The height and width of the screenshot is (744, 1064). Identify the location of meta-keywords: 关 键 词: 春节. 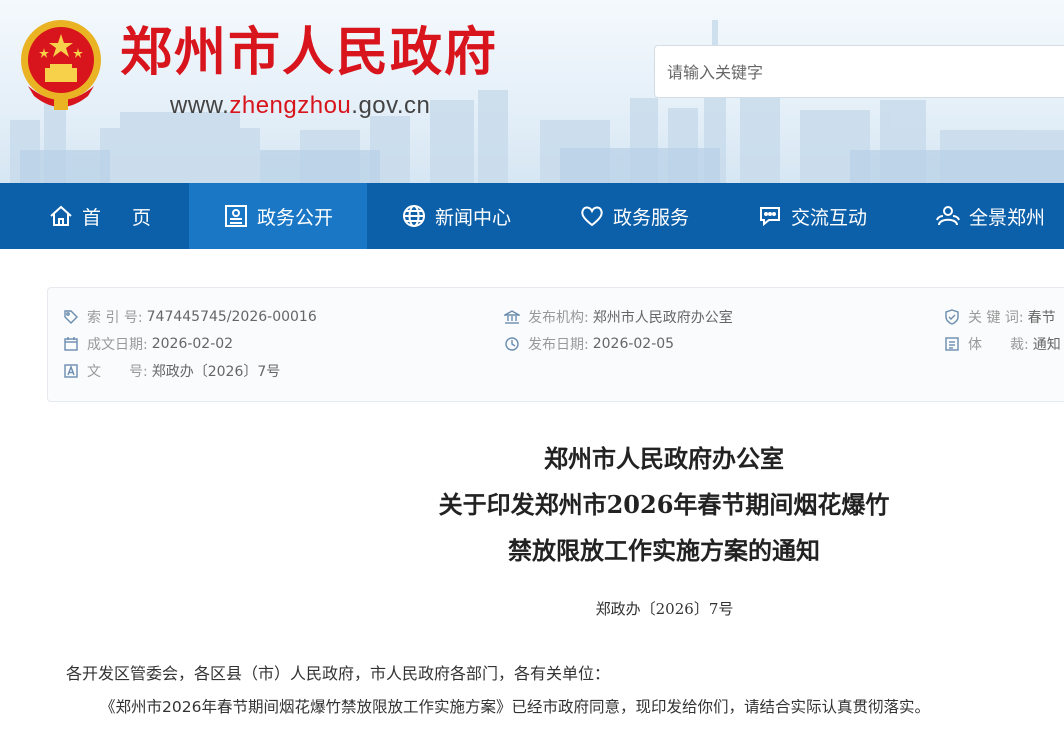
(1000, 317).